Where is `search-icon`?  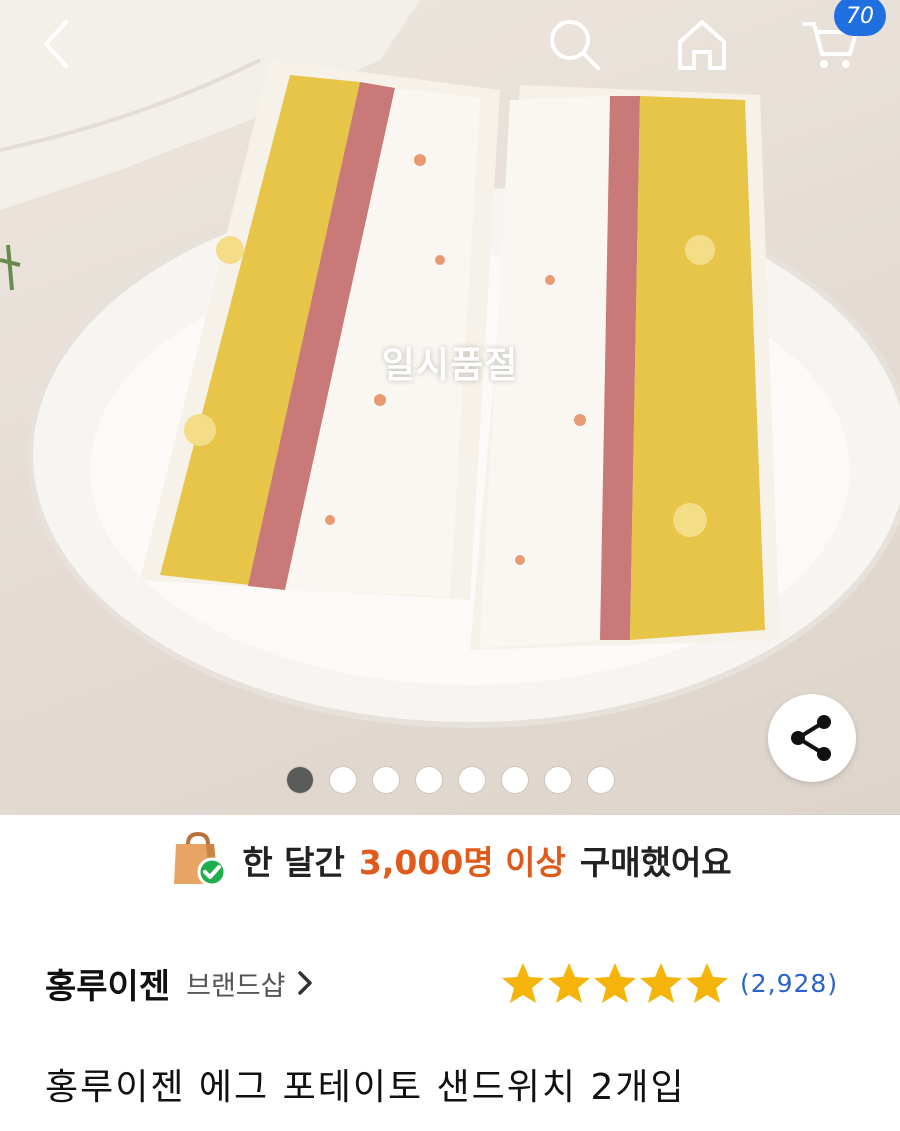 search-icon is located at coordinates (575, 45).